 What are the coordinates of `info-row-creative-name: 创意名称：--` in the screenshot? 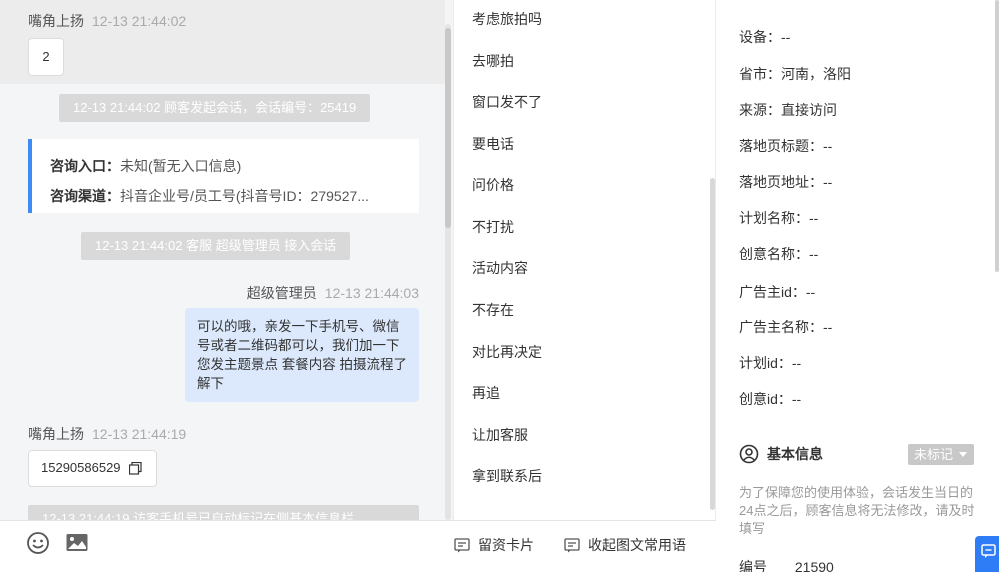 It's located at (779, 254).